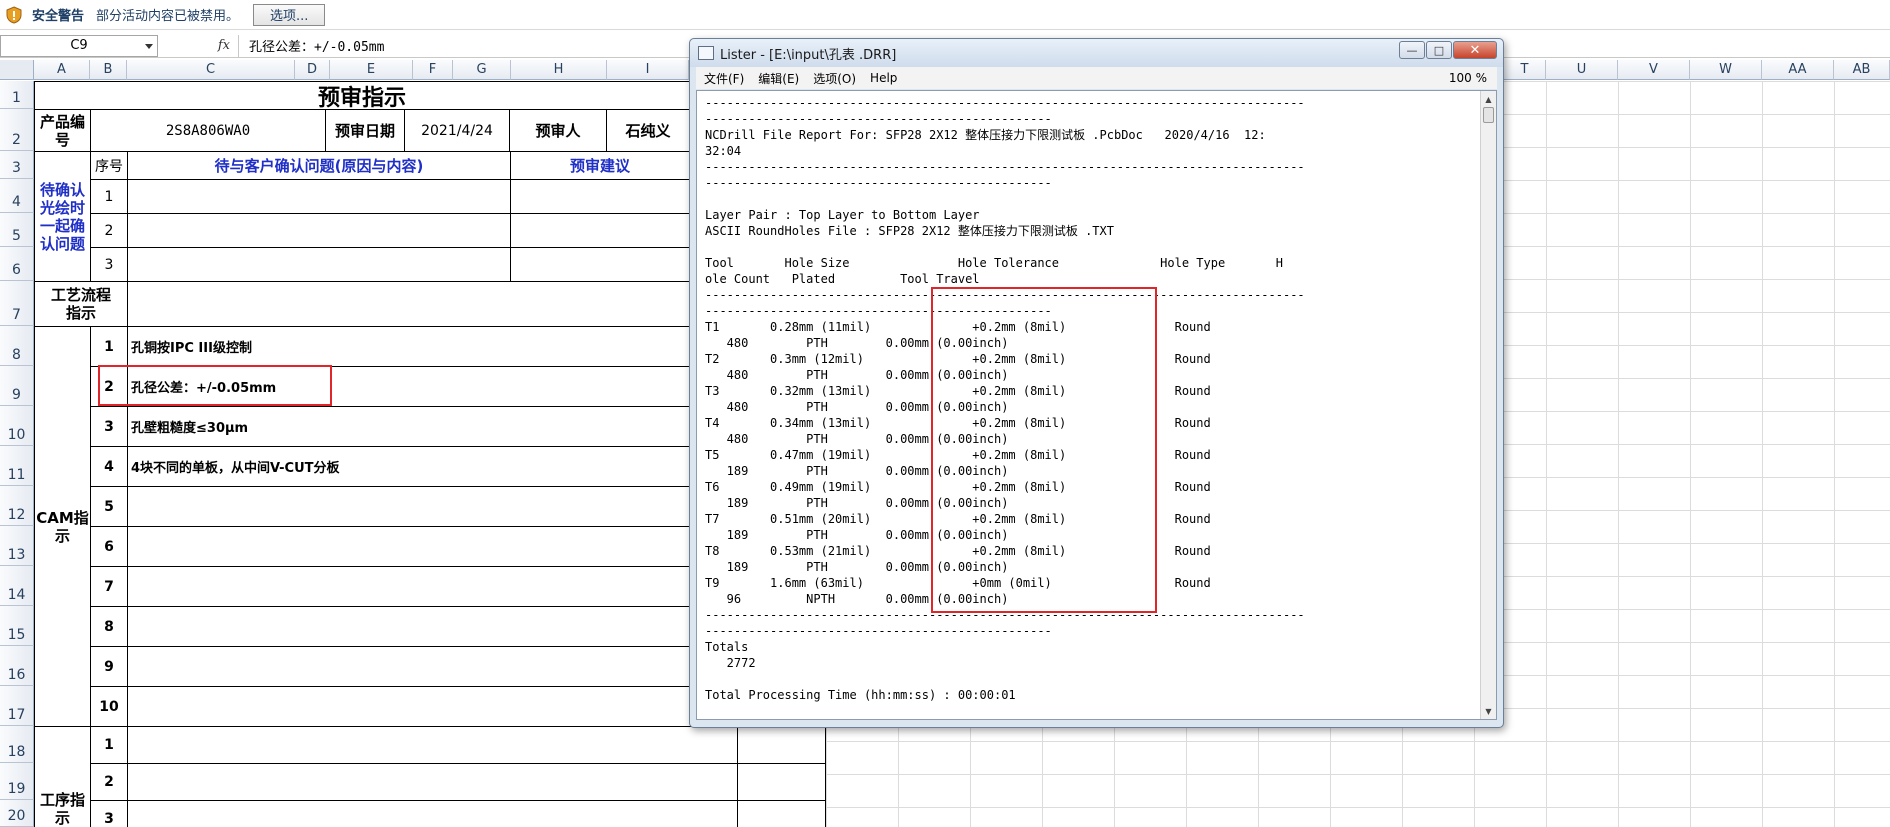  What do you see at coordinates (361, 95) in the screenshot?
I see `sheet-title: 预审指示` at bounding box center [361, 95].